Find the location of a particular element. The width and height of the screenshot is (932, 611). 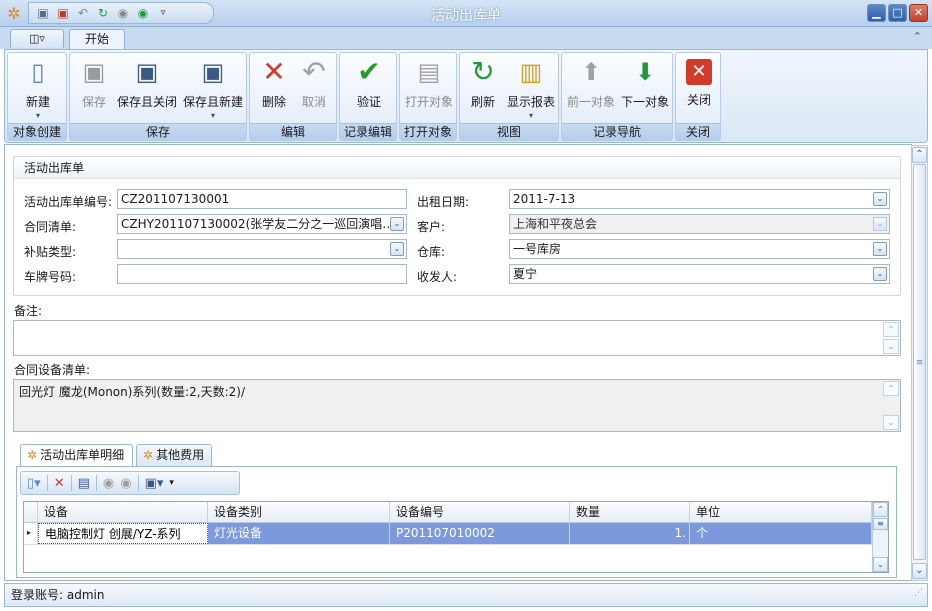

new-document-icon: ▯ is located at coordinates (38, 72).